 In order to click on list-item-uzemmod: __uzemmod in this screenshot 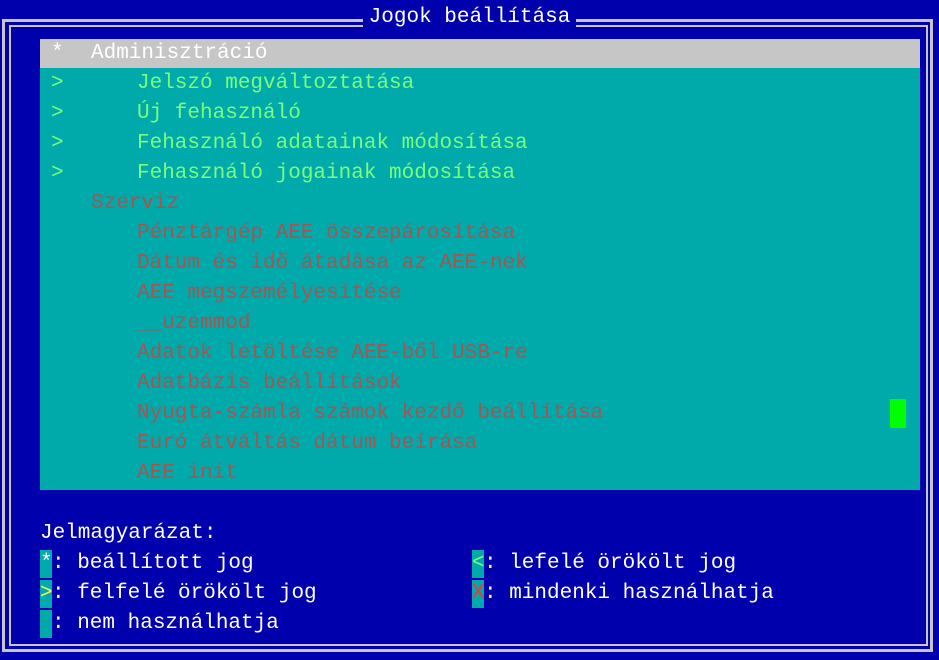, I will do `click(480, 323)`.